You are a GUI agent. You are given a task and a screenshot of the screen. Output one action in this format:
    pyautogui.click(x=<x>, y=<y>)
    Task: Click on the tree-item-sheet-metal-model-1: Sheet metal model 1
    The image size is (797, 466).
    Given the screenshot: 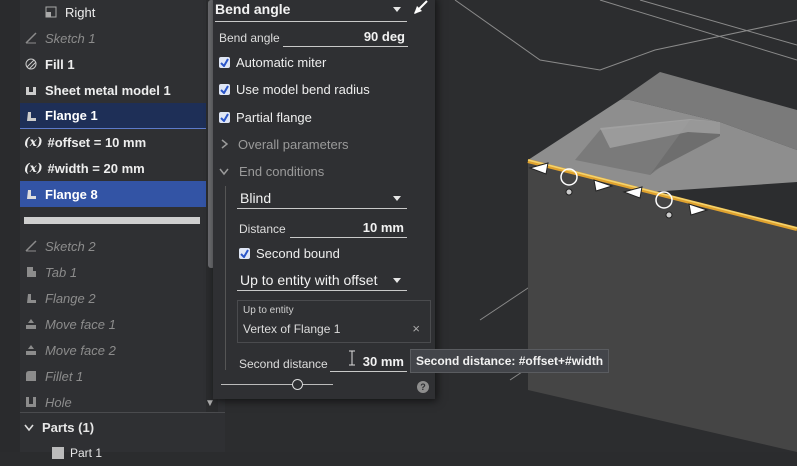 What is the action you would take?
    pyautogui.click(x=113, y=90)
    